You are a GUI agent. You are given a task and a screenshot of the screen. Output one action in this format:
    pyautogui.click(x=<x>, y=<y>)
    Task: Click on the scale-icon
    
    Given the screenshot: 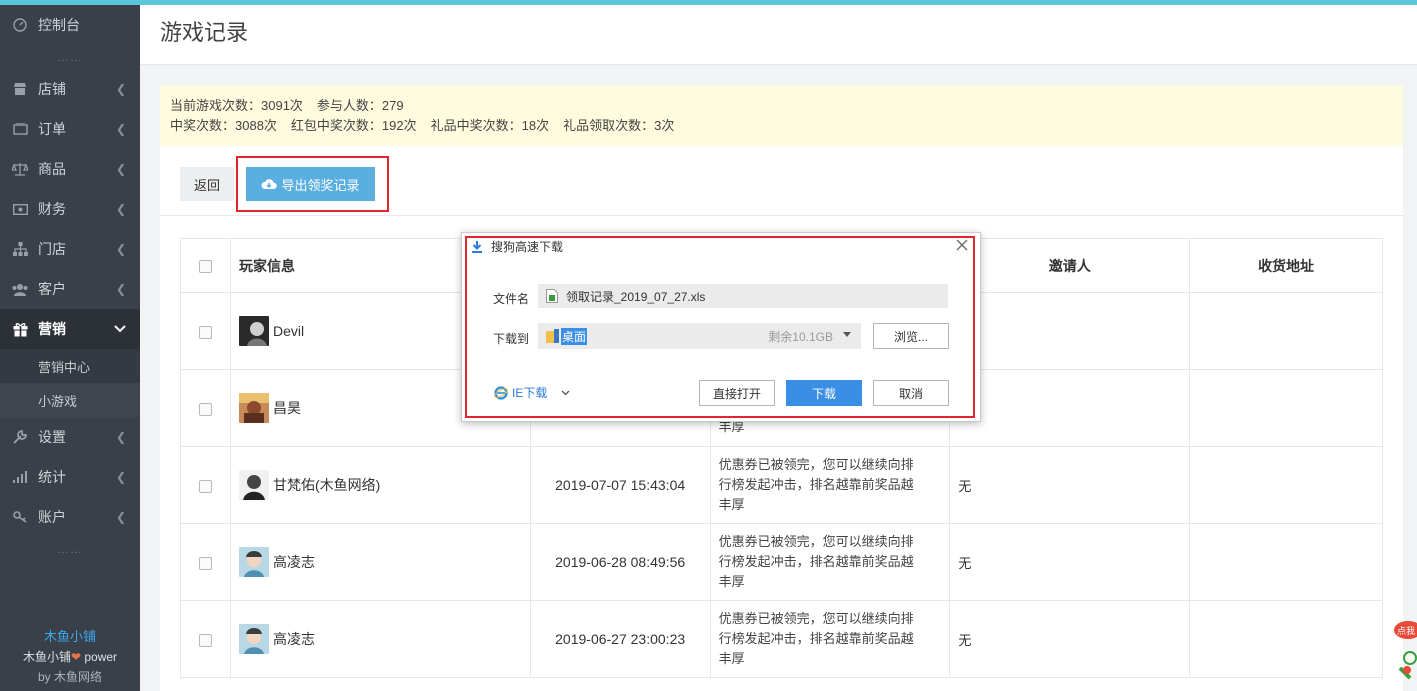 What is the action you would take?
    pyautogui.click(x=20, y=169)
    